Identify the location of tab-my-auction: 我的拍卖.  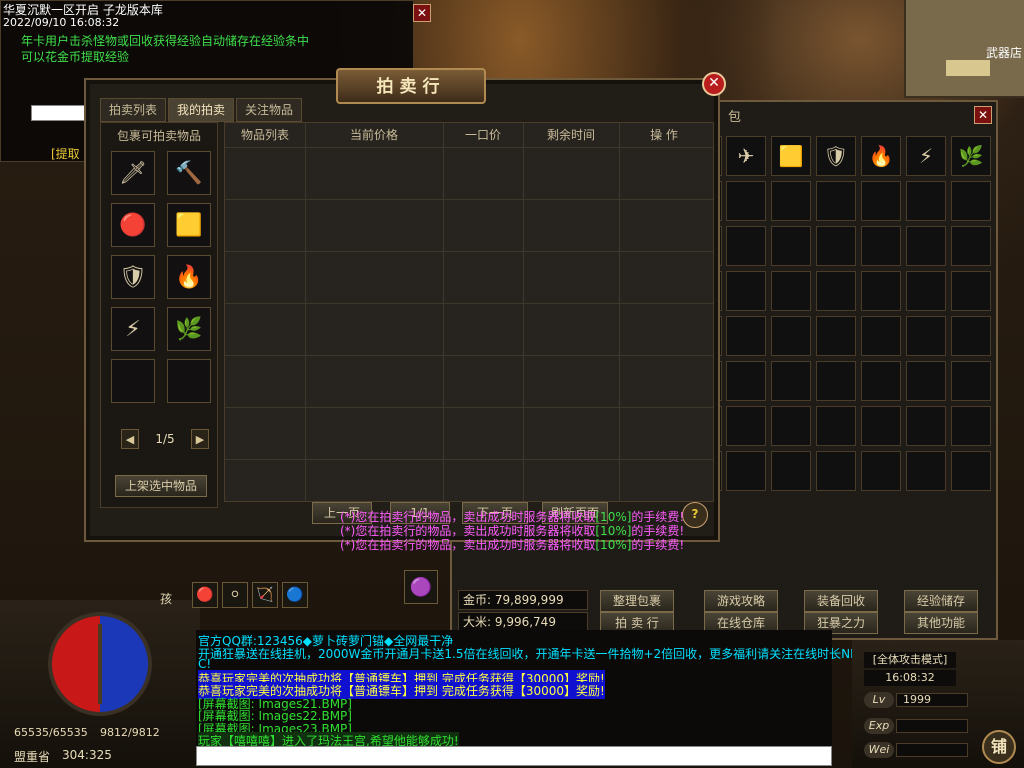
(201, 110).